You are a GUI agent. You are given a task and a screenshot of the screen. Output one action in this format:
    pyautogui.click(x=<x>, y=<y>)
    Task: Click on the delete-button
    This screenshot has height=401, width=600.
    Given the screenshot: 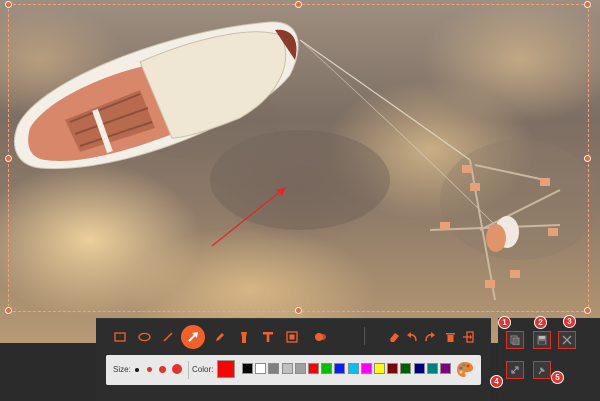 What is the action you would take?
    pyautogui.click(x=450, y=337)
    